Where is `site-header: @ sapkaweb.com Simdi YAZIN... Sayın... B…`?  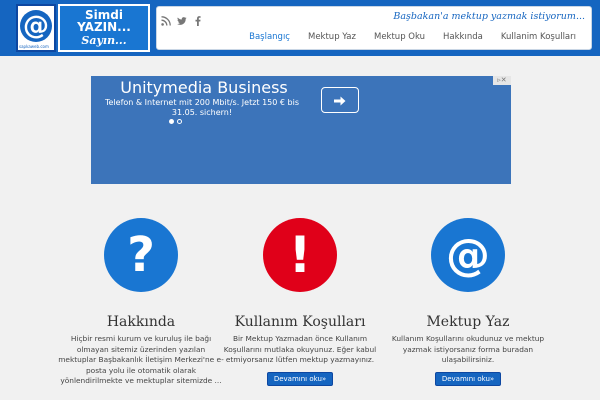
site-header: @ sapkaweb.com Simdi YAZIN... Sayın... B… is located at coordinates (300, 28).